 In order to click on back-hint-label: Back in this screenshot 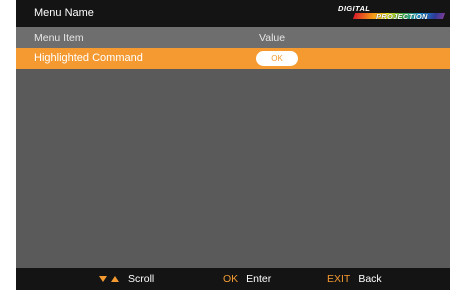, I will do `click(370, 279)`.